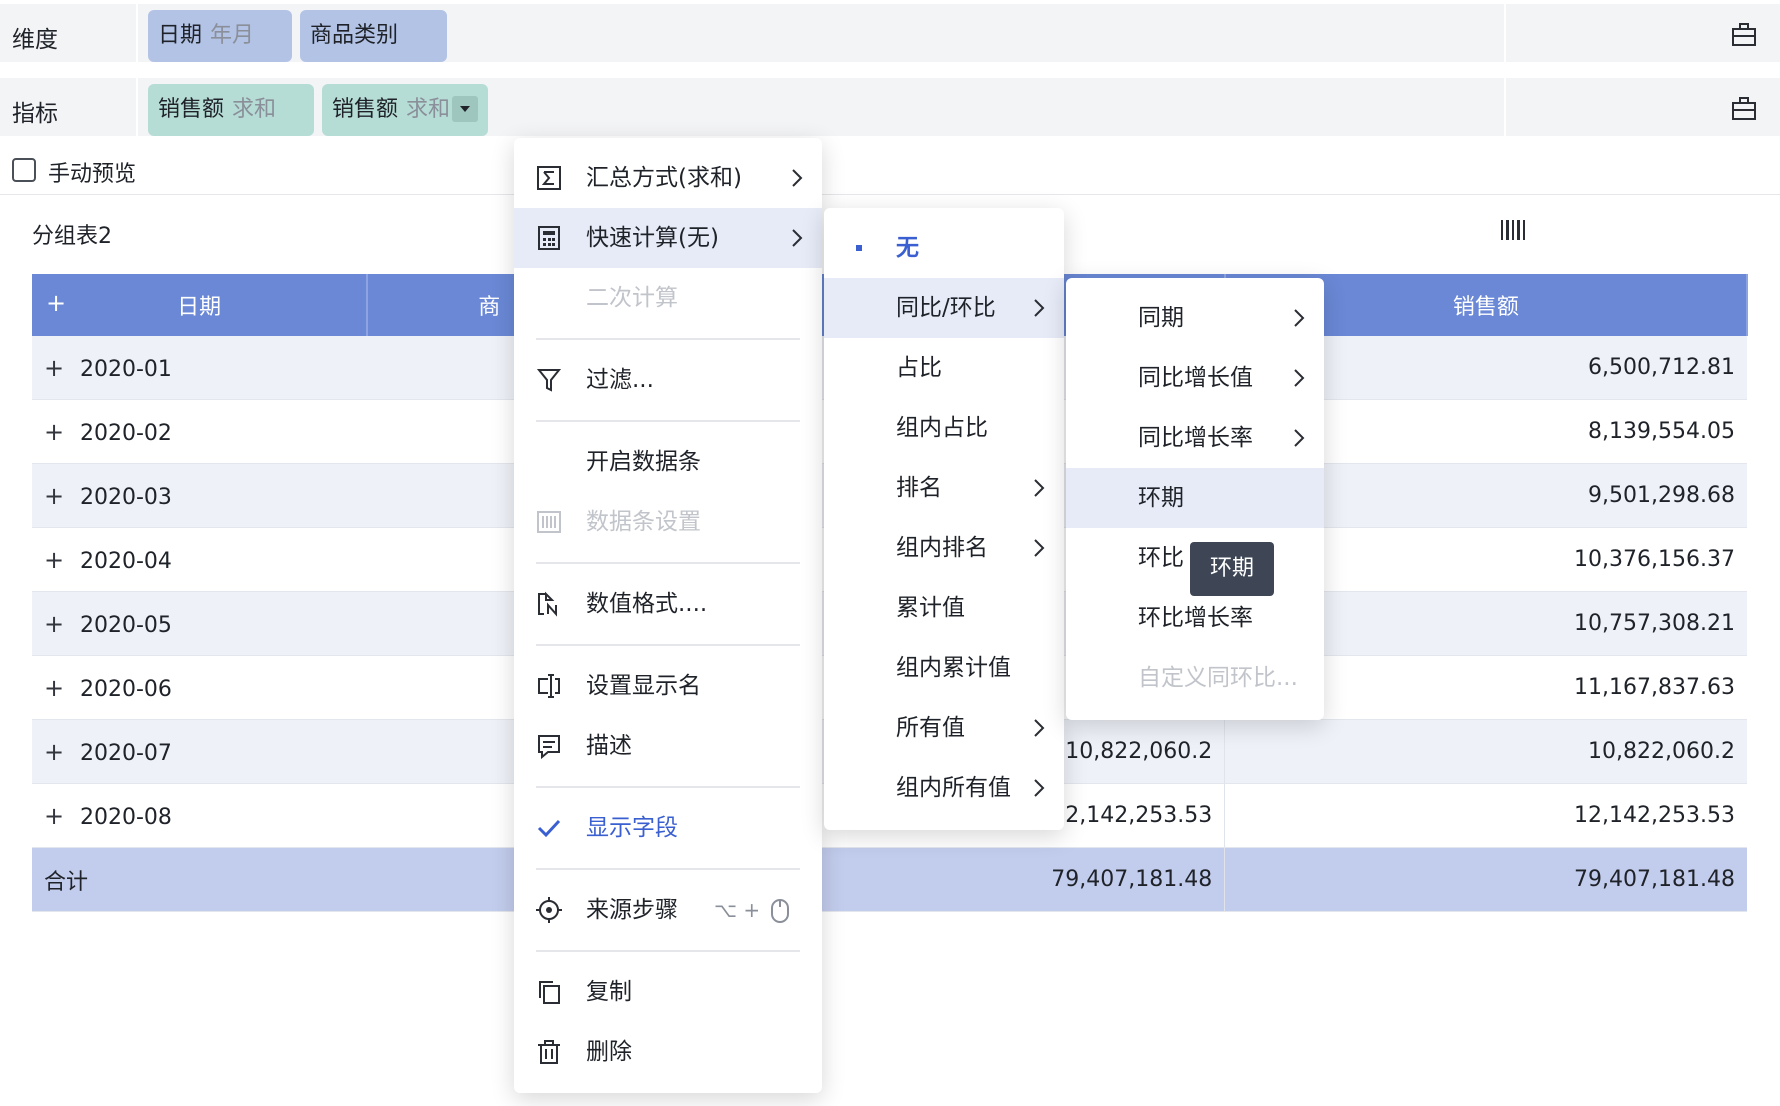 The height and width of the screenshot is (1106, 1780). Describe the element at coordinates (35, 40) in the screenshot. I see `dimension-label: 维度` at that location.